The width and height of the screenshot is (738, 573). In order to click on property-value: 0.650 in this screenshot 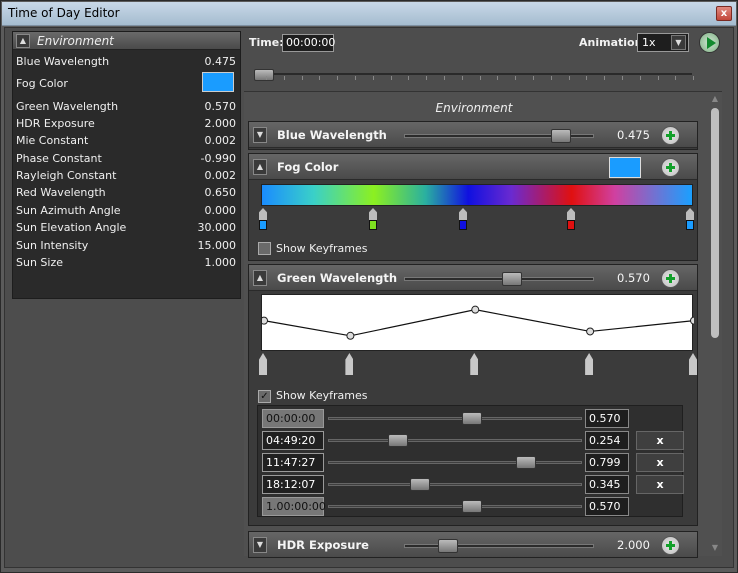, I will do `click(220, 192)`.